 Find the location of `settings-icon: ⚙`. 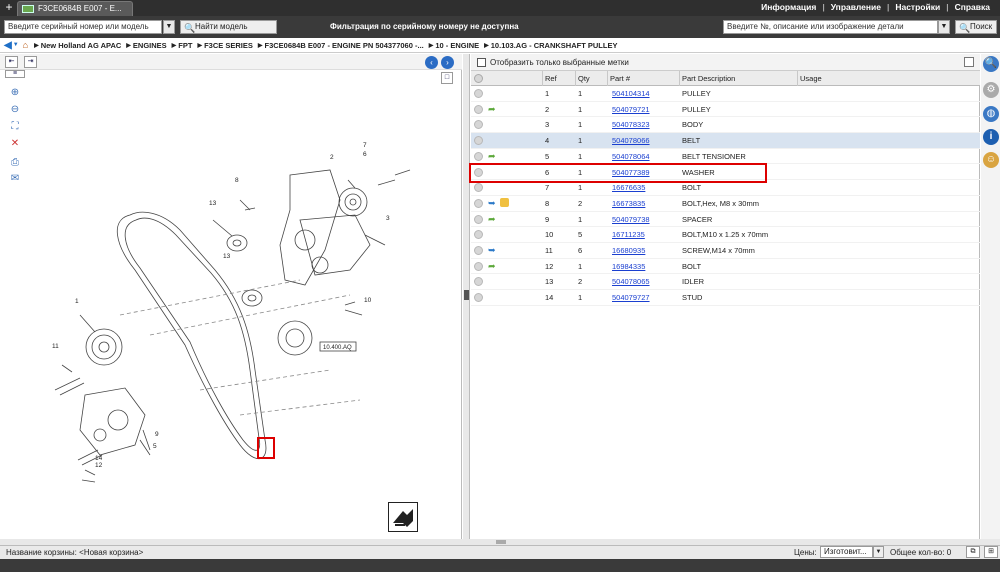

settings-icon: ⚙ is located at coordinates (991, 90).